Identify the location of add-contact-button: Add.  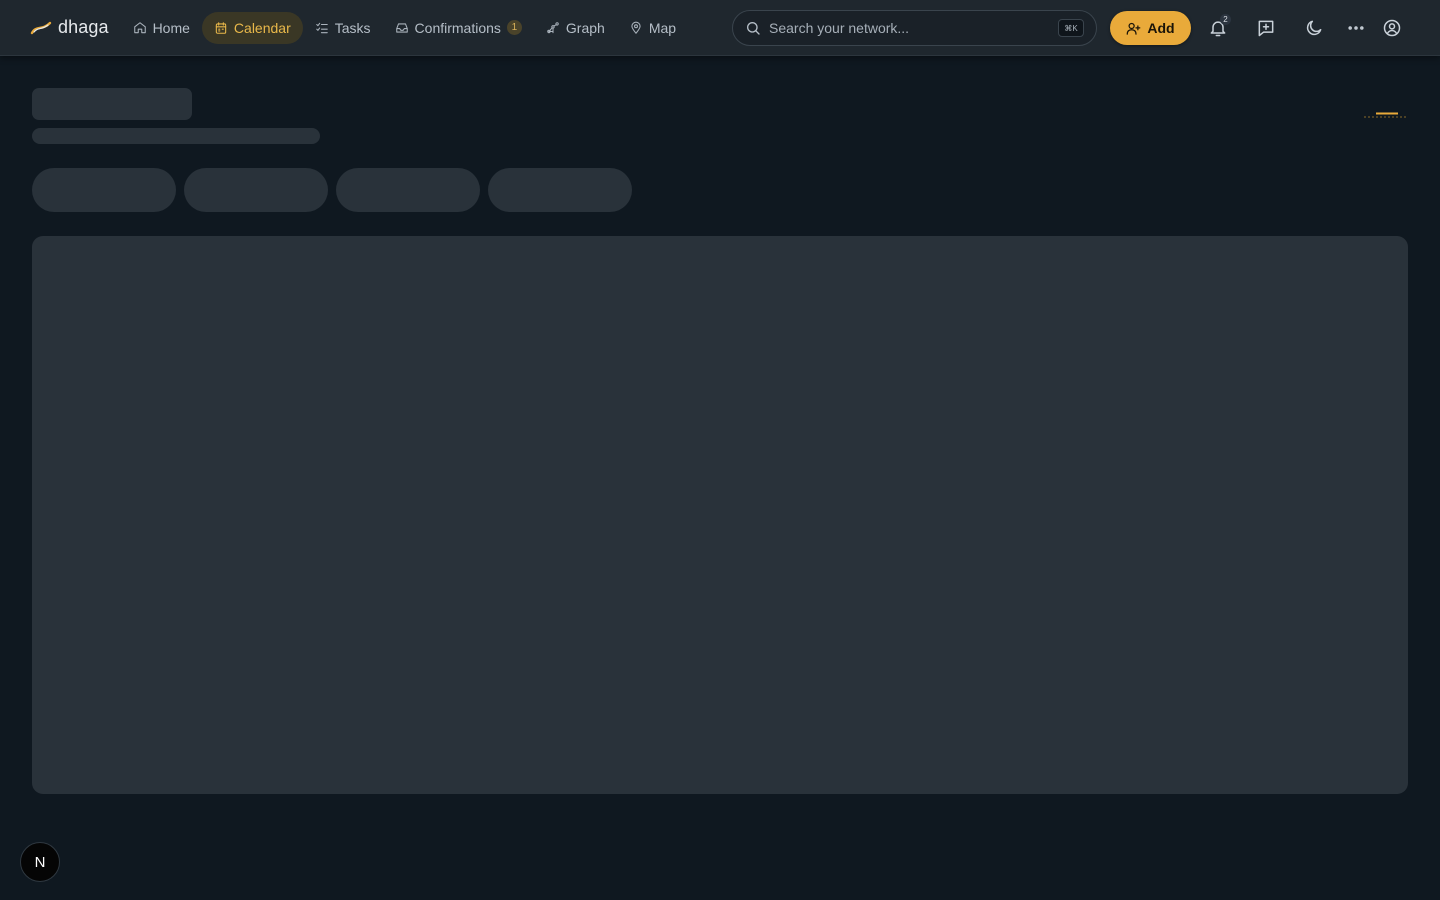
(1150, 28).